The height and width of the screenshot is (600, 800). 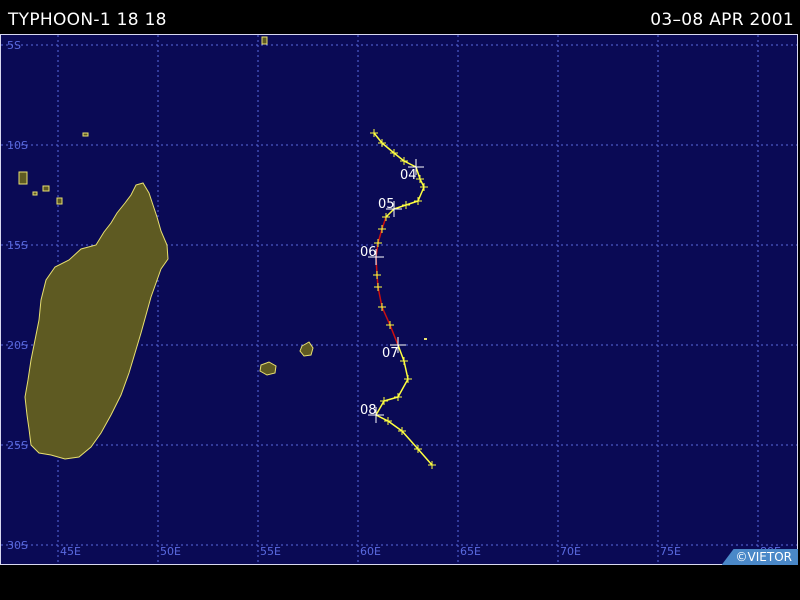 What do you see at coordinates (759, 557) in the screenshot?
I see `credit-badge: ©VIETOR` at bounding box center [759, 557].